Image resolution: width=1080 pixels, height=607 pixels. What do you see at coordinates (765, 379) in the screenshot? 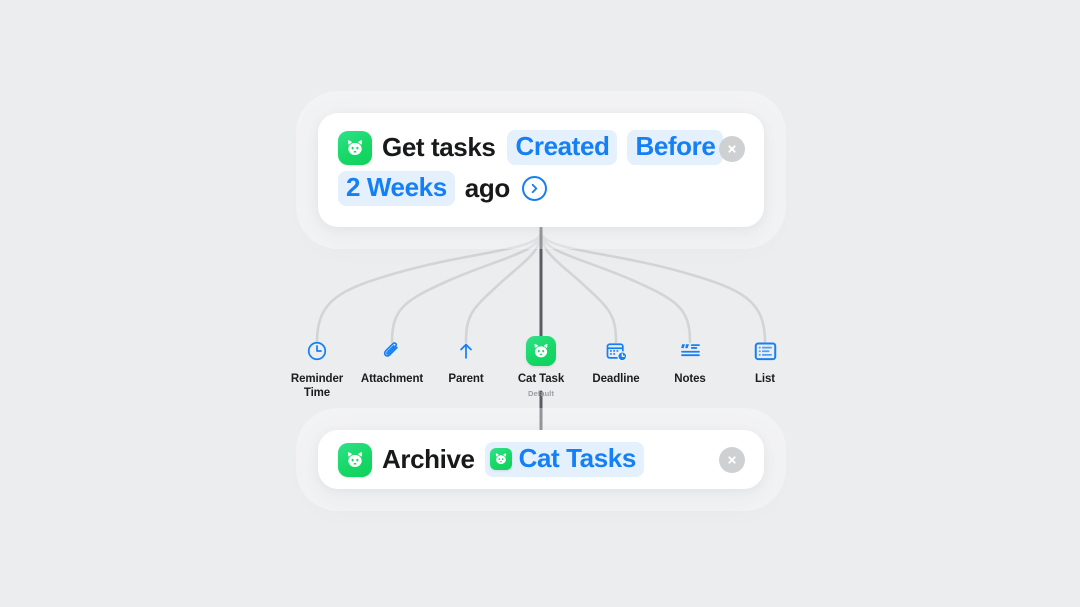
I see `parameter-label: List` at bounding box center [765, 379].